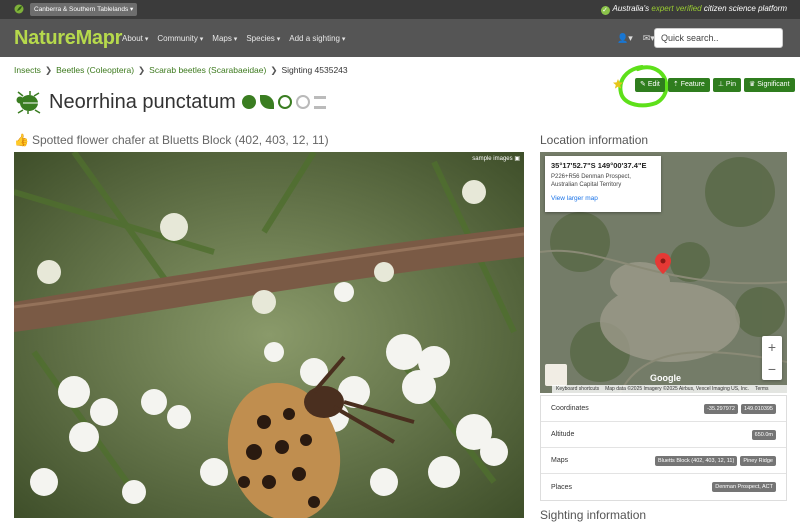 This screenshot has width=800, height=522. Describe the element at coordinates (718, 38) in the screenshot. I see `search-input: Quick search..` at that location.